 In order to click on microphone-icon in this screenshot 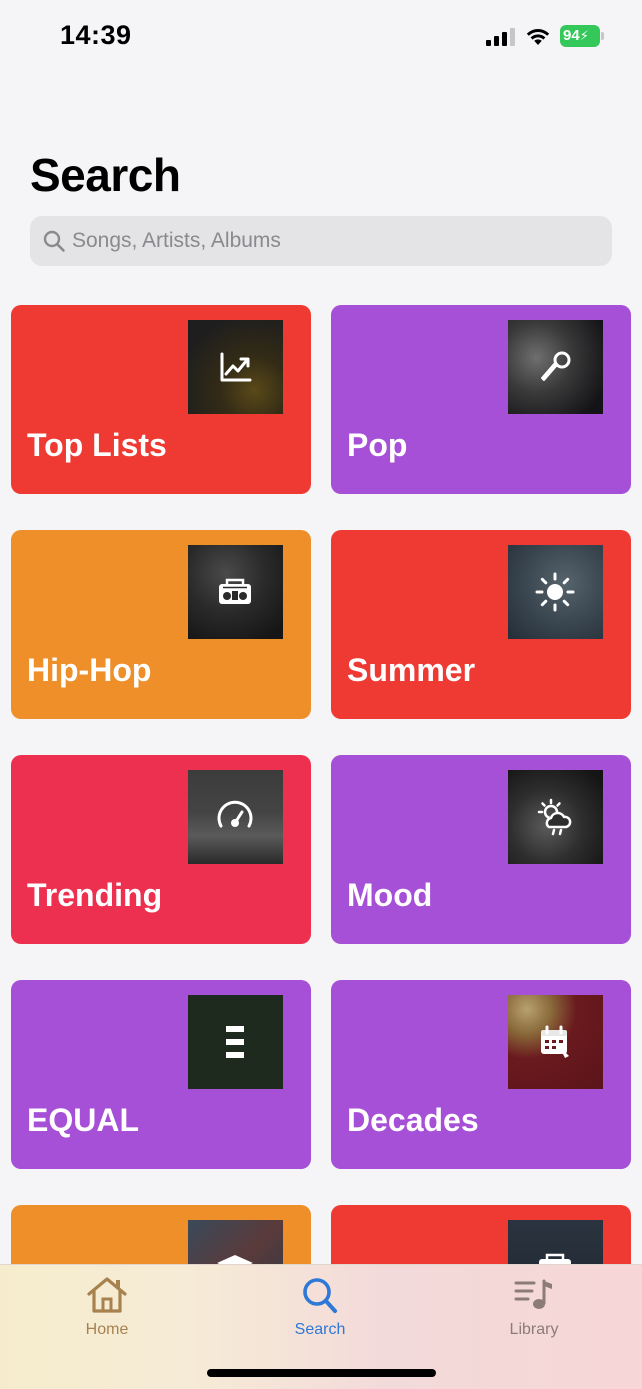, I will do `click(556, 366)`.